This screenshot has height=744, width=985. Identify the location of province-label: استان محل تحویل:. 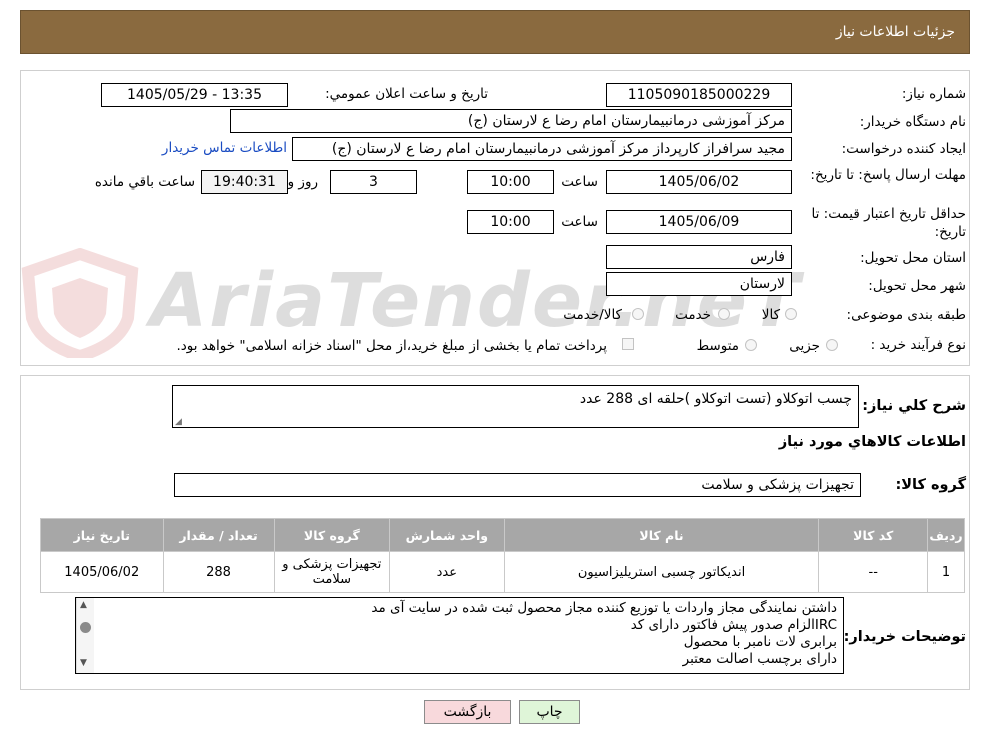
(913, 258).